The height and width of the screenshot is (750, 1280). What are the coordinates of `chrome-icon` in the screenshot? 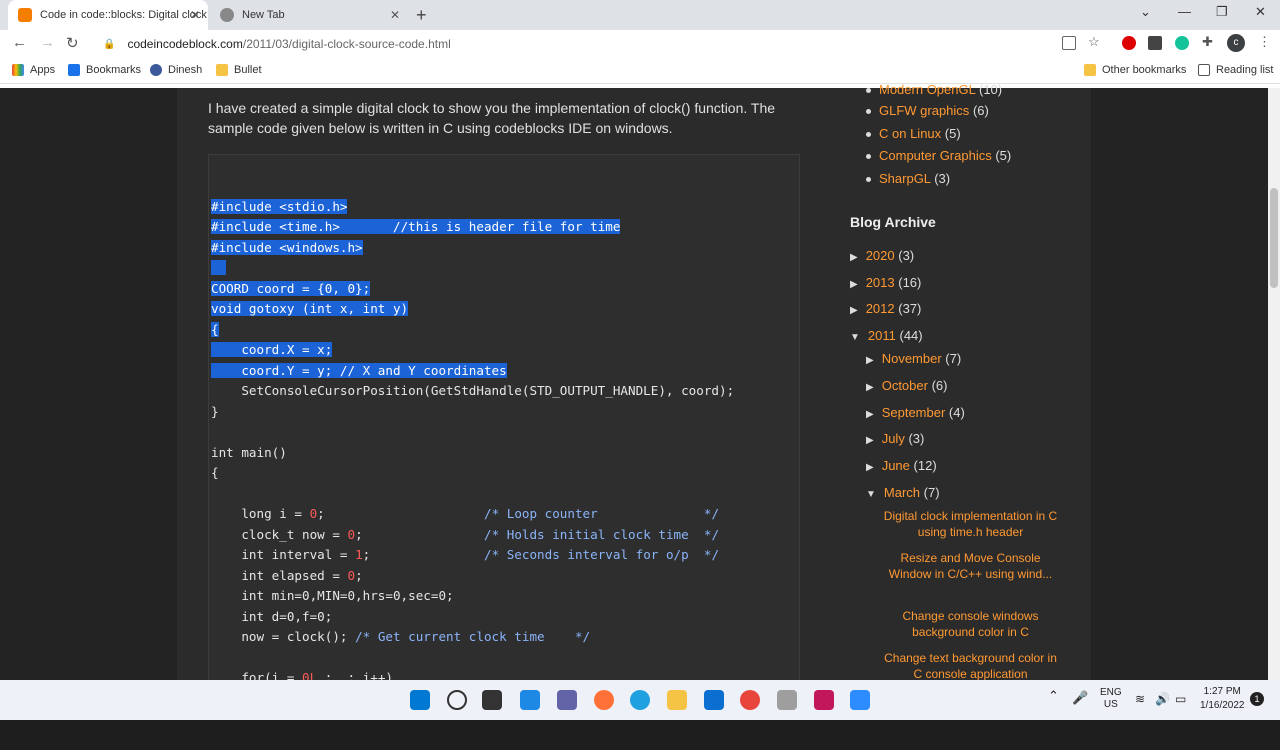 It's located at (750, 700).